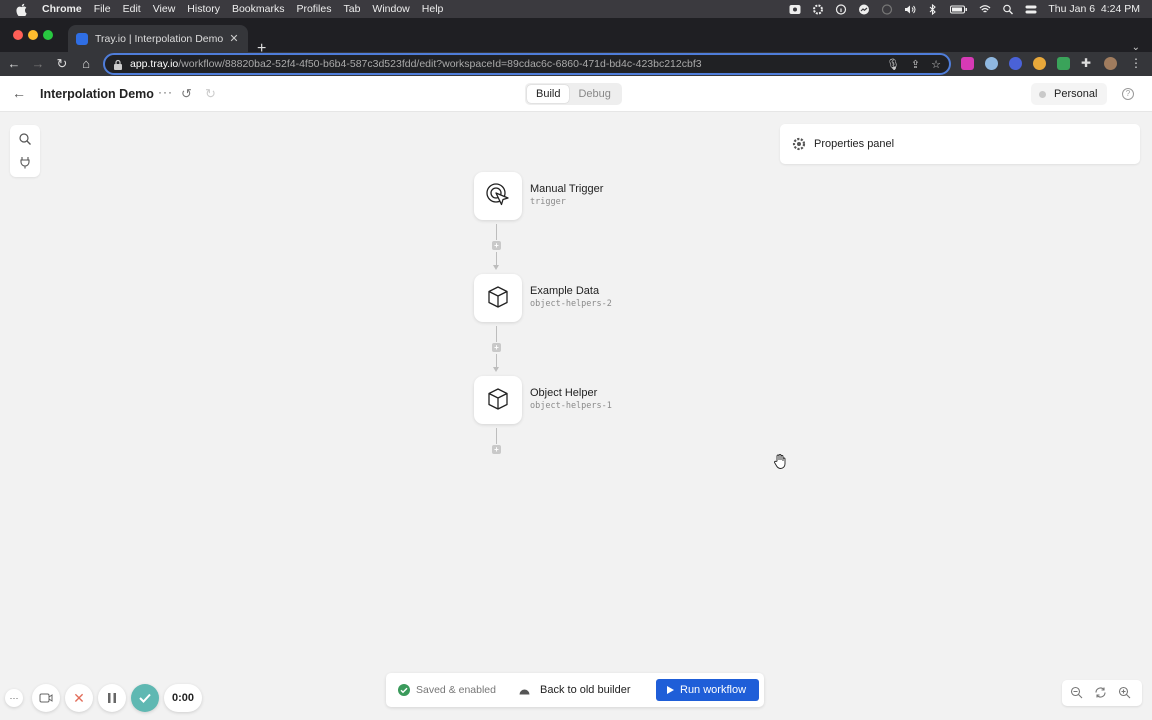  I want to click on wifi-icon, so click(985, 9).